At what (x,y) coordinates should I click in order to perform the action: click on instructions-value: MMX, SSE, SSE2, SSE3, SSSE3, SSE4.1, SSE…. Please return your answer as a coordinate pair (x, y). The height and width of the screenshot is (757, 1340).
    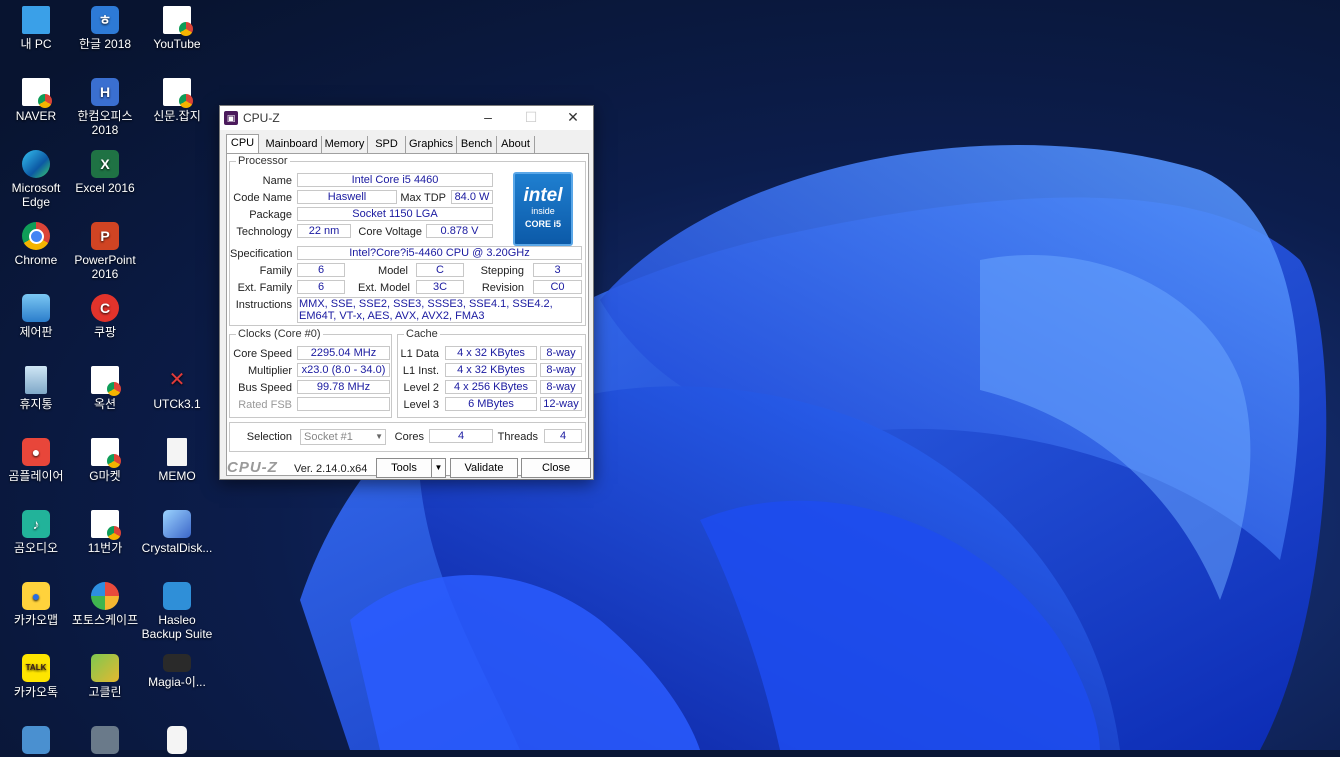
    Looking at the image, I should click on (439, 310).